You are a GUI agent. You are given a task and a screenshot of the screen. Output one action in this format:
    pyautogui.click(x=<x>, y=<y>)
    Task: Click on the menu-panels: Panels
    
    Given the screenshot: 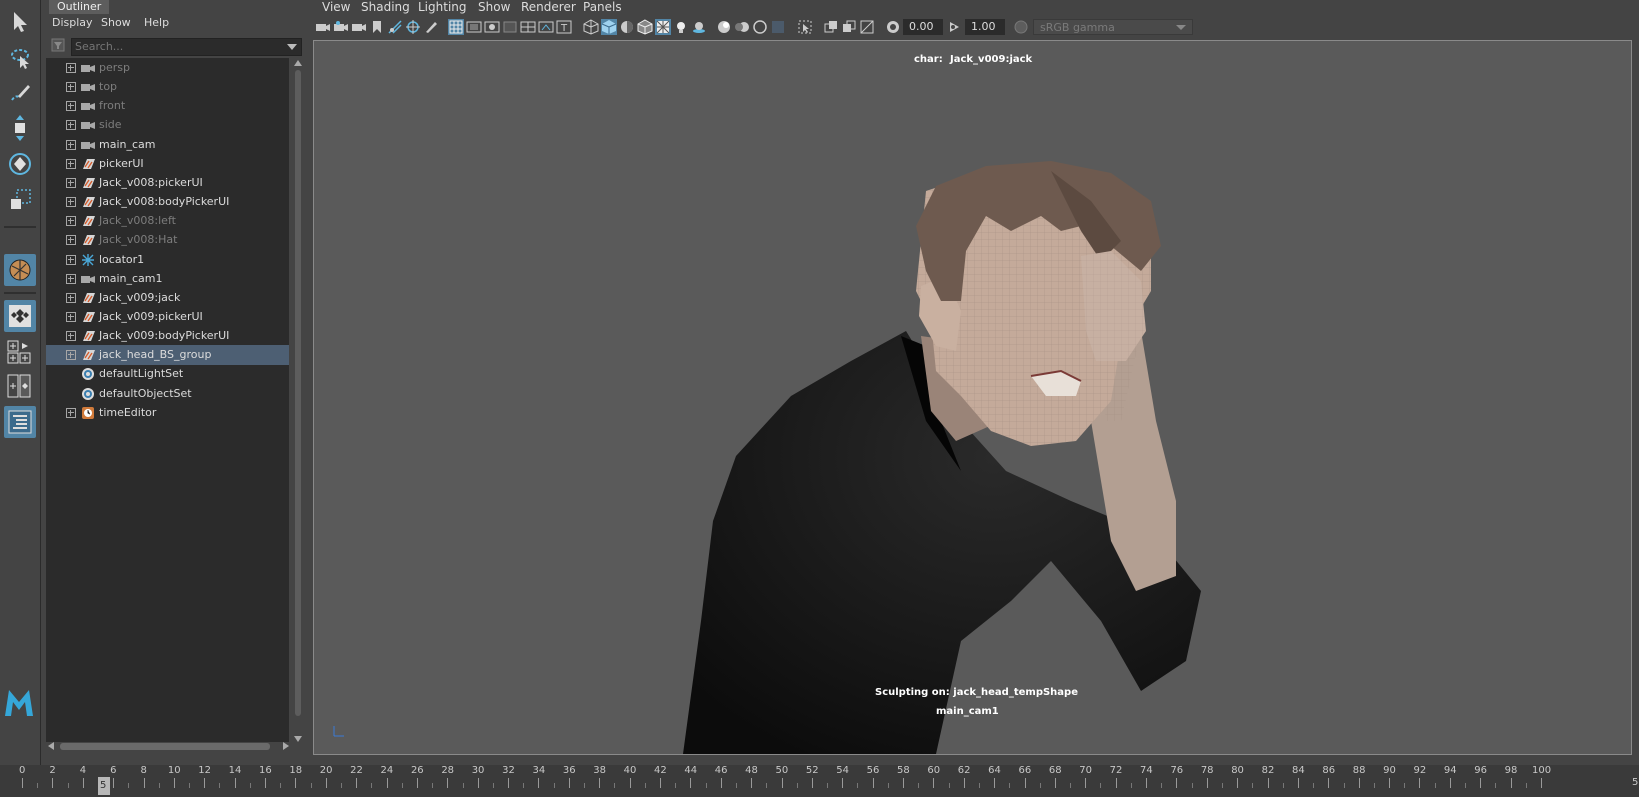 What is the action you would take?
    pyautogui.click(x=602, y=7)
    